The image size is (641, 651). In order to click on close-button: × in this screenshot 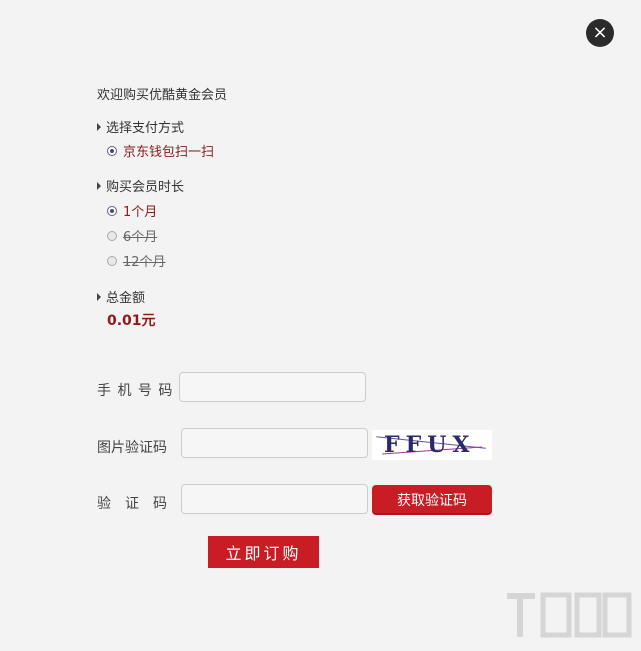, I will do `click(600, 33)`.